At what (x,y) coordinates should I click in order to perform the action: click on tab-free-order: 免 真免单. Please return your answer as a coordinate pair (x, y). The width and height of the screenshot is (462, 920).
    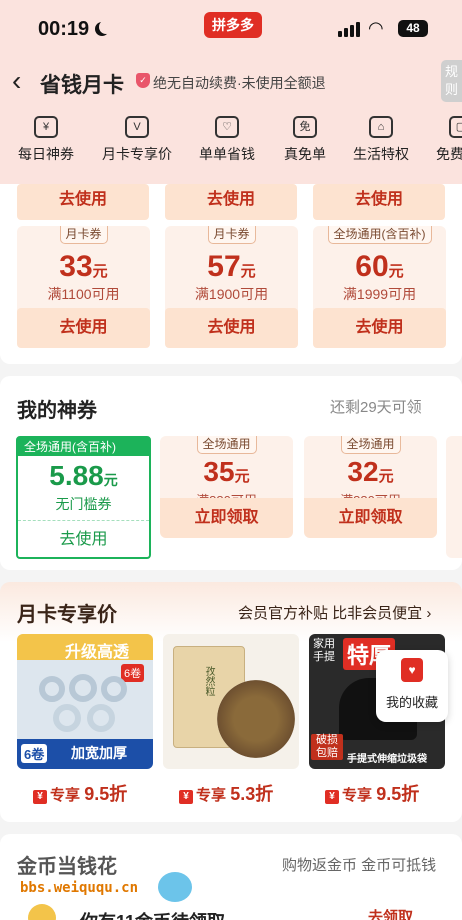
    Looking at the image, I should click on (305, 146).